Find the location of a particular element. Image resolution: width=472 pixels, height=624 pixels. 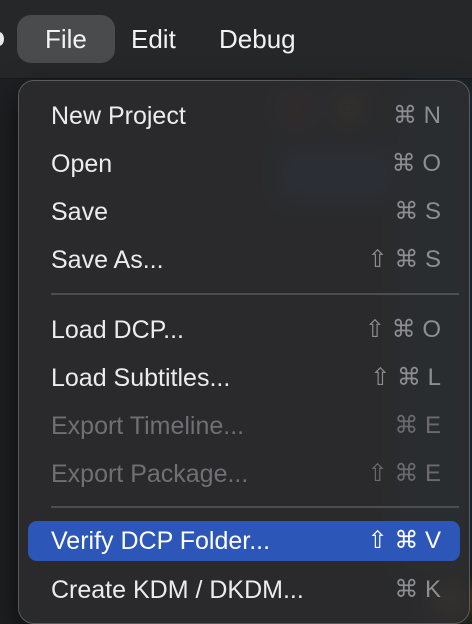

menu-item-load-dcp: Load DCP... ⇧ ⌘ O is located at coordinates (244, 330).